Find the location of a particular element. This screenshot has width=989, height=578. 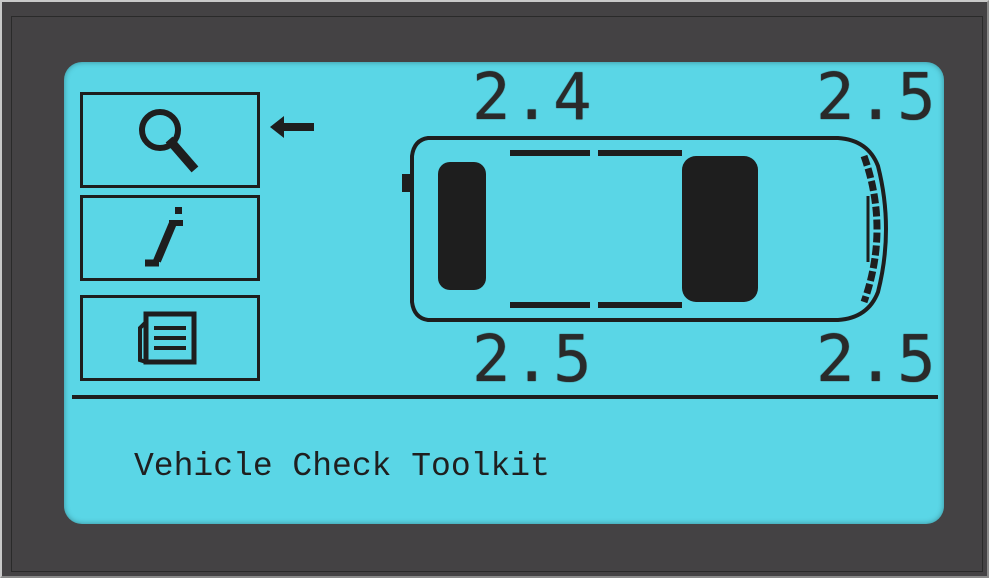

search-menu-button is located at coordinates (170, 140).